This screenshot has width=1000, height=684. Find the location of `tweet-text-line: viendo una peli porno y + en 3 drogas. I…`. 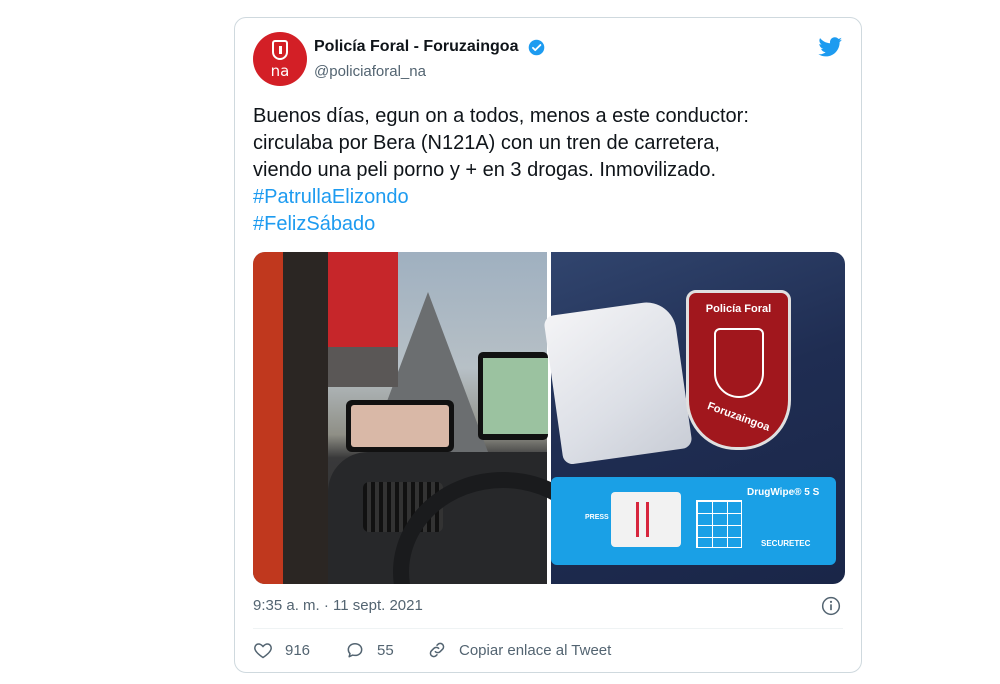

tweet-text-line: viendo una peli porno y + en 3 drogas. I… is located at coordinates (485, 170).